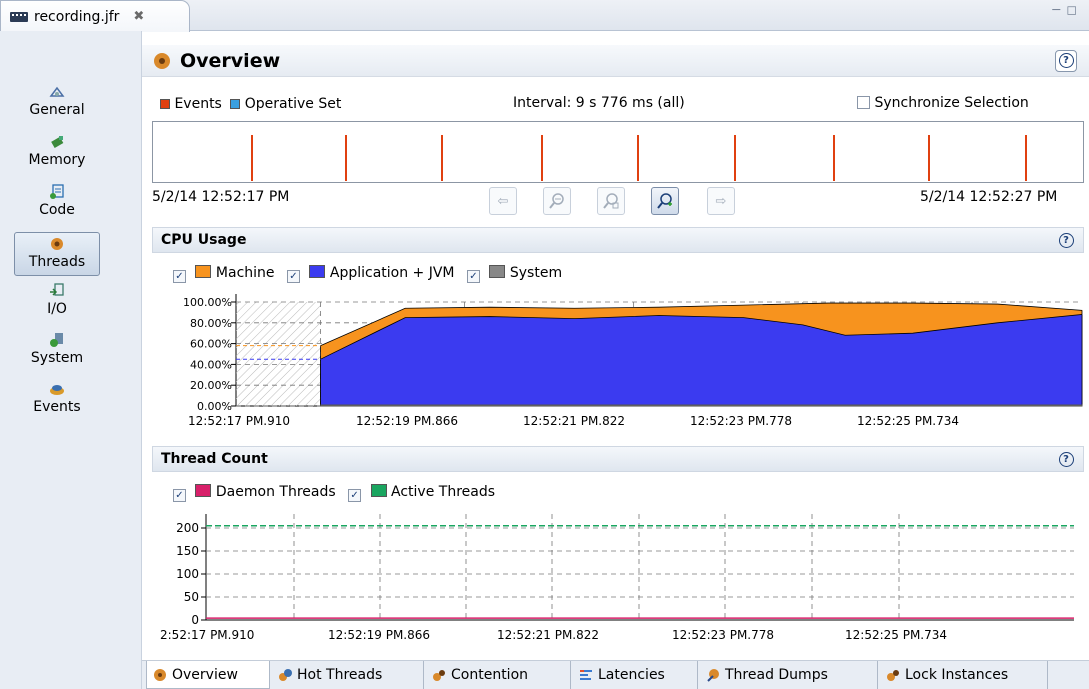 This screenshot has width=1089, height=689. Describe the element at coordinates (187, 528) in the screenshot. I see `thread-y-tick-label: 200` at that location.